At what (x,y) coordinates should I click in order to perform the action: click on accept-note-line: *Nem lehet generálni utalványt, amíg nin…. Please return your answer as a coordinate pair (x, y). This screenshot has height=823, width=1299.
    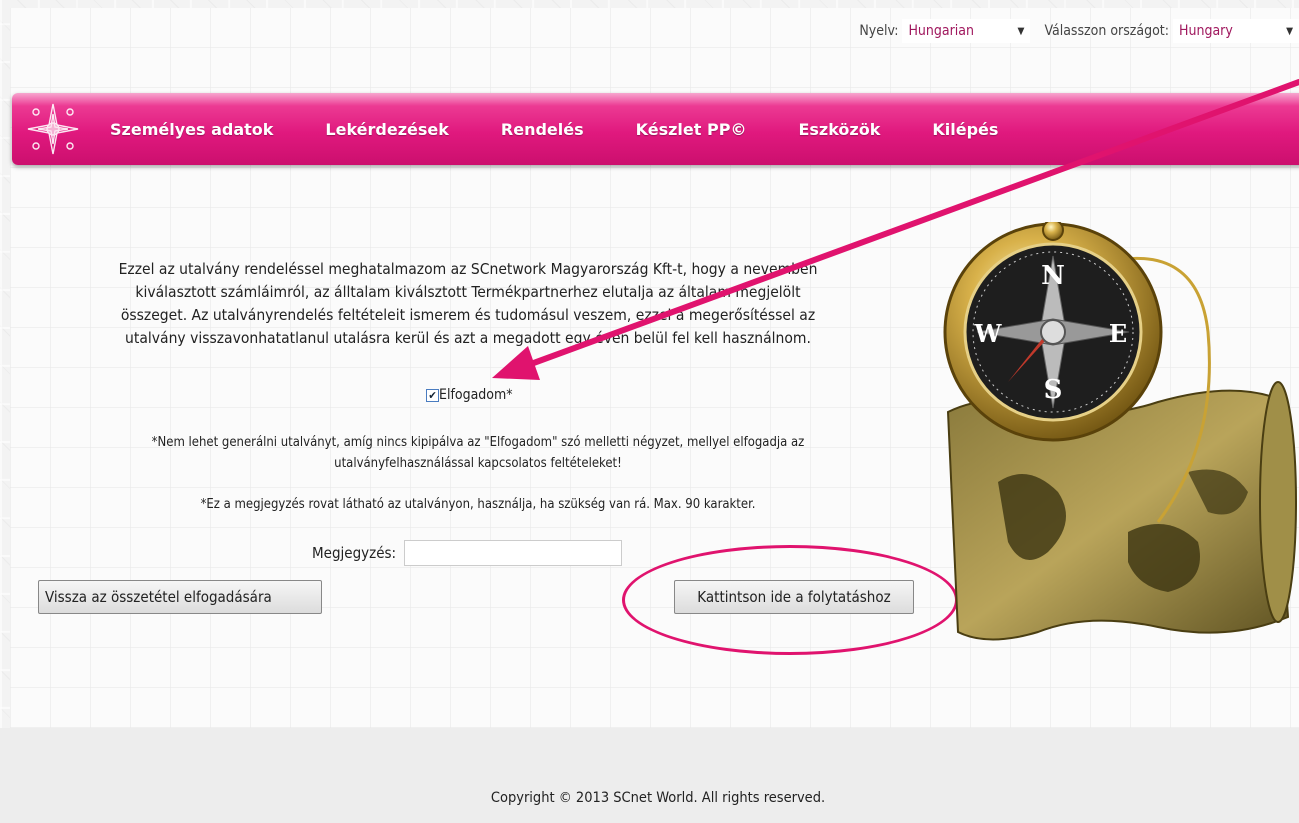
    Looking at the image, I should click on (478, 442).